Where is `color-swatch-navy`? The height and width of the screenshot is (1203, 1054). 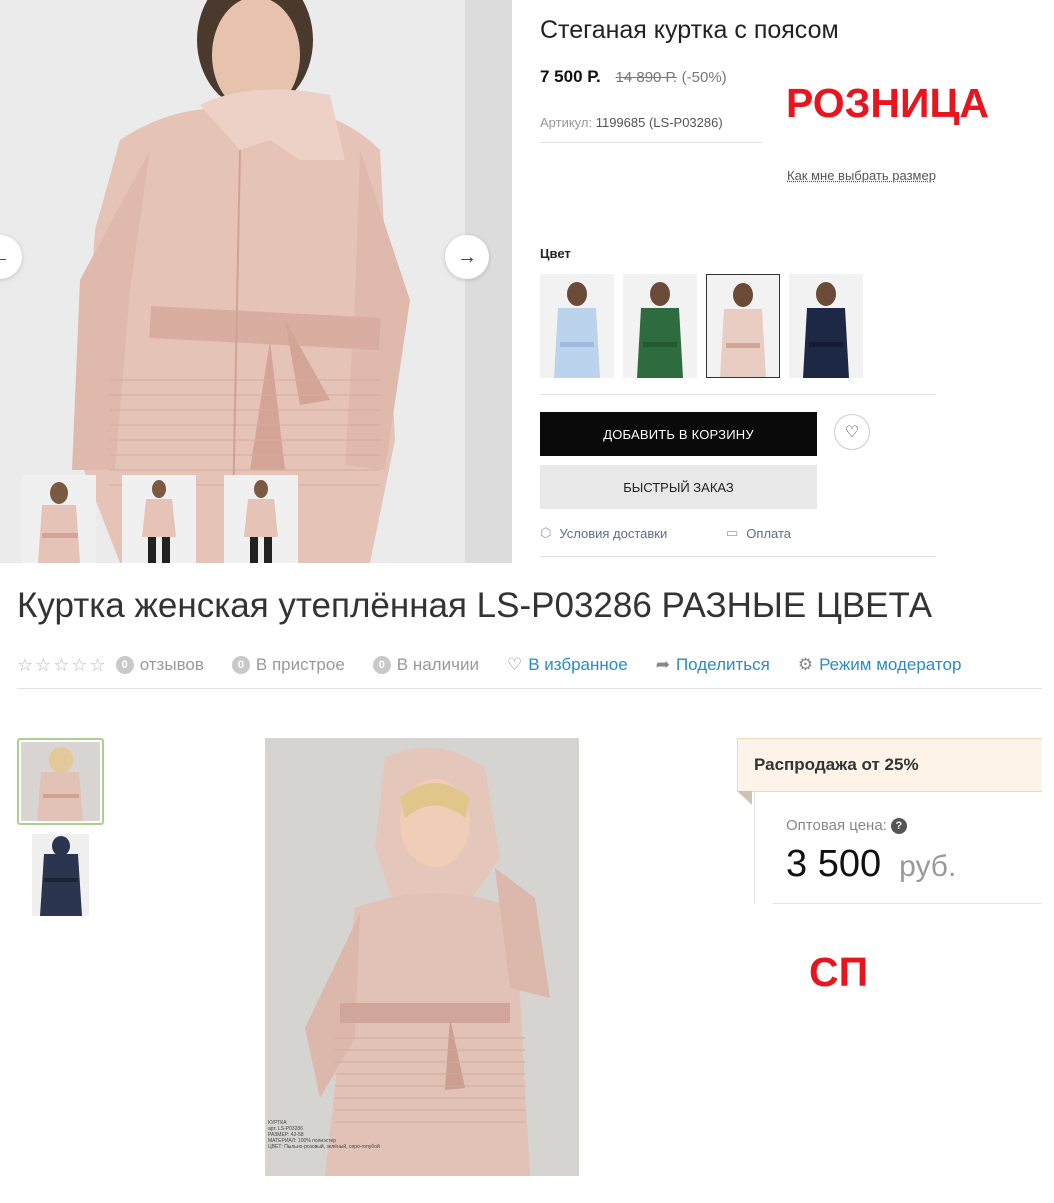
color-swatch-navy is located at coordinates (826, 326).